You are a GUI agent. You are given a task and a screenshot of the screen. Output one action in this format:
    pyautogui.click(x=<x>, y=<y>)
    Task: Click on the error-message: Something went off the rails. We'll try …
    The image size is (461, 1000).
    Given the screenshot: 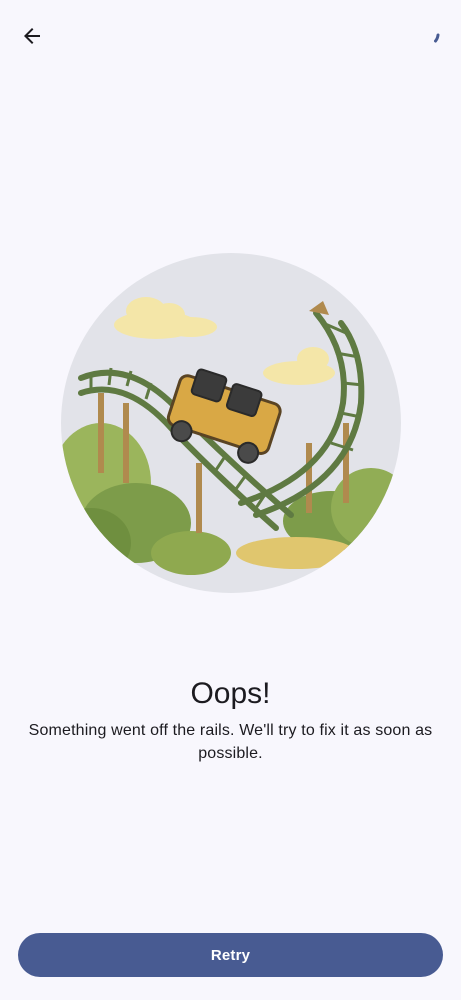 What is the action you would take?
    pyautogui.click(x=230, y=742)
    